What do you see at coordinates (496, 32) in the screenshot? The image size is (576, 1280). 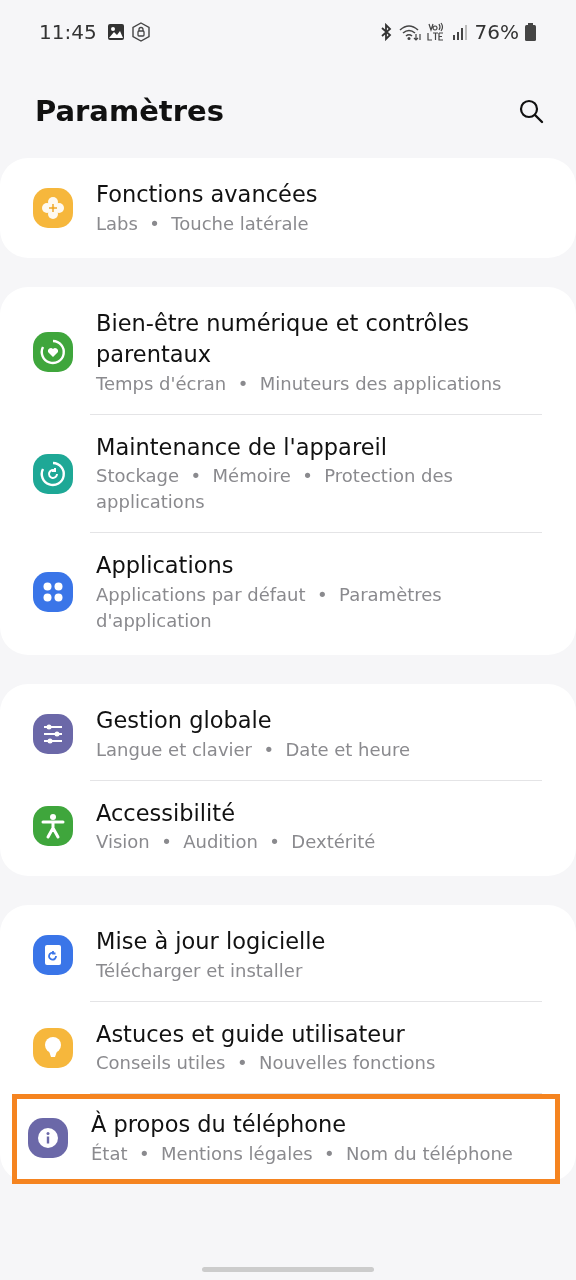 I see `battery-level: 76%` at bounding box center [496, 32].